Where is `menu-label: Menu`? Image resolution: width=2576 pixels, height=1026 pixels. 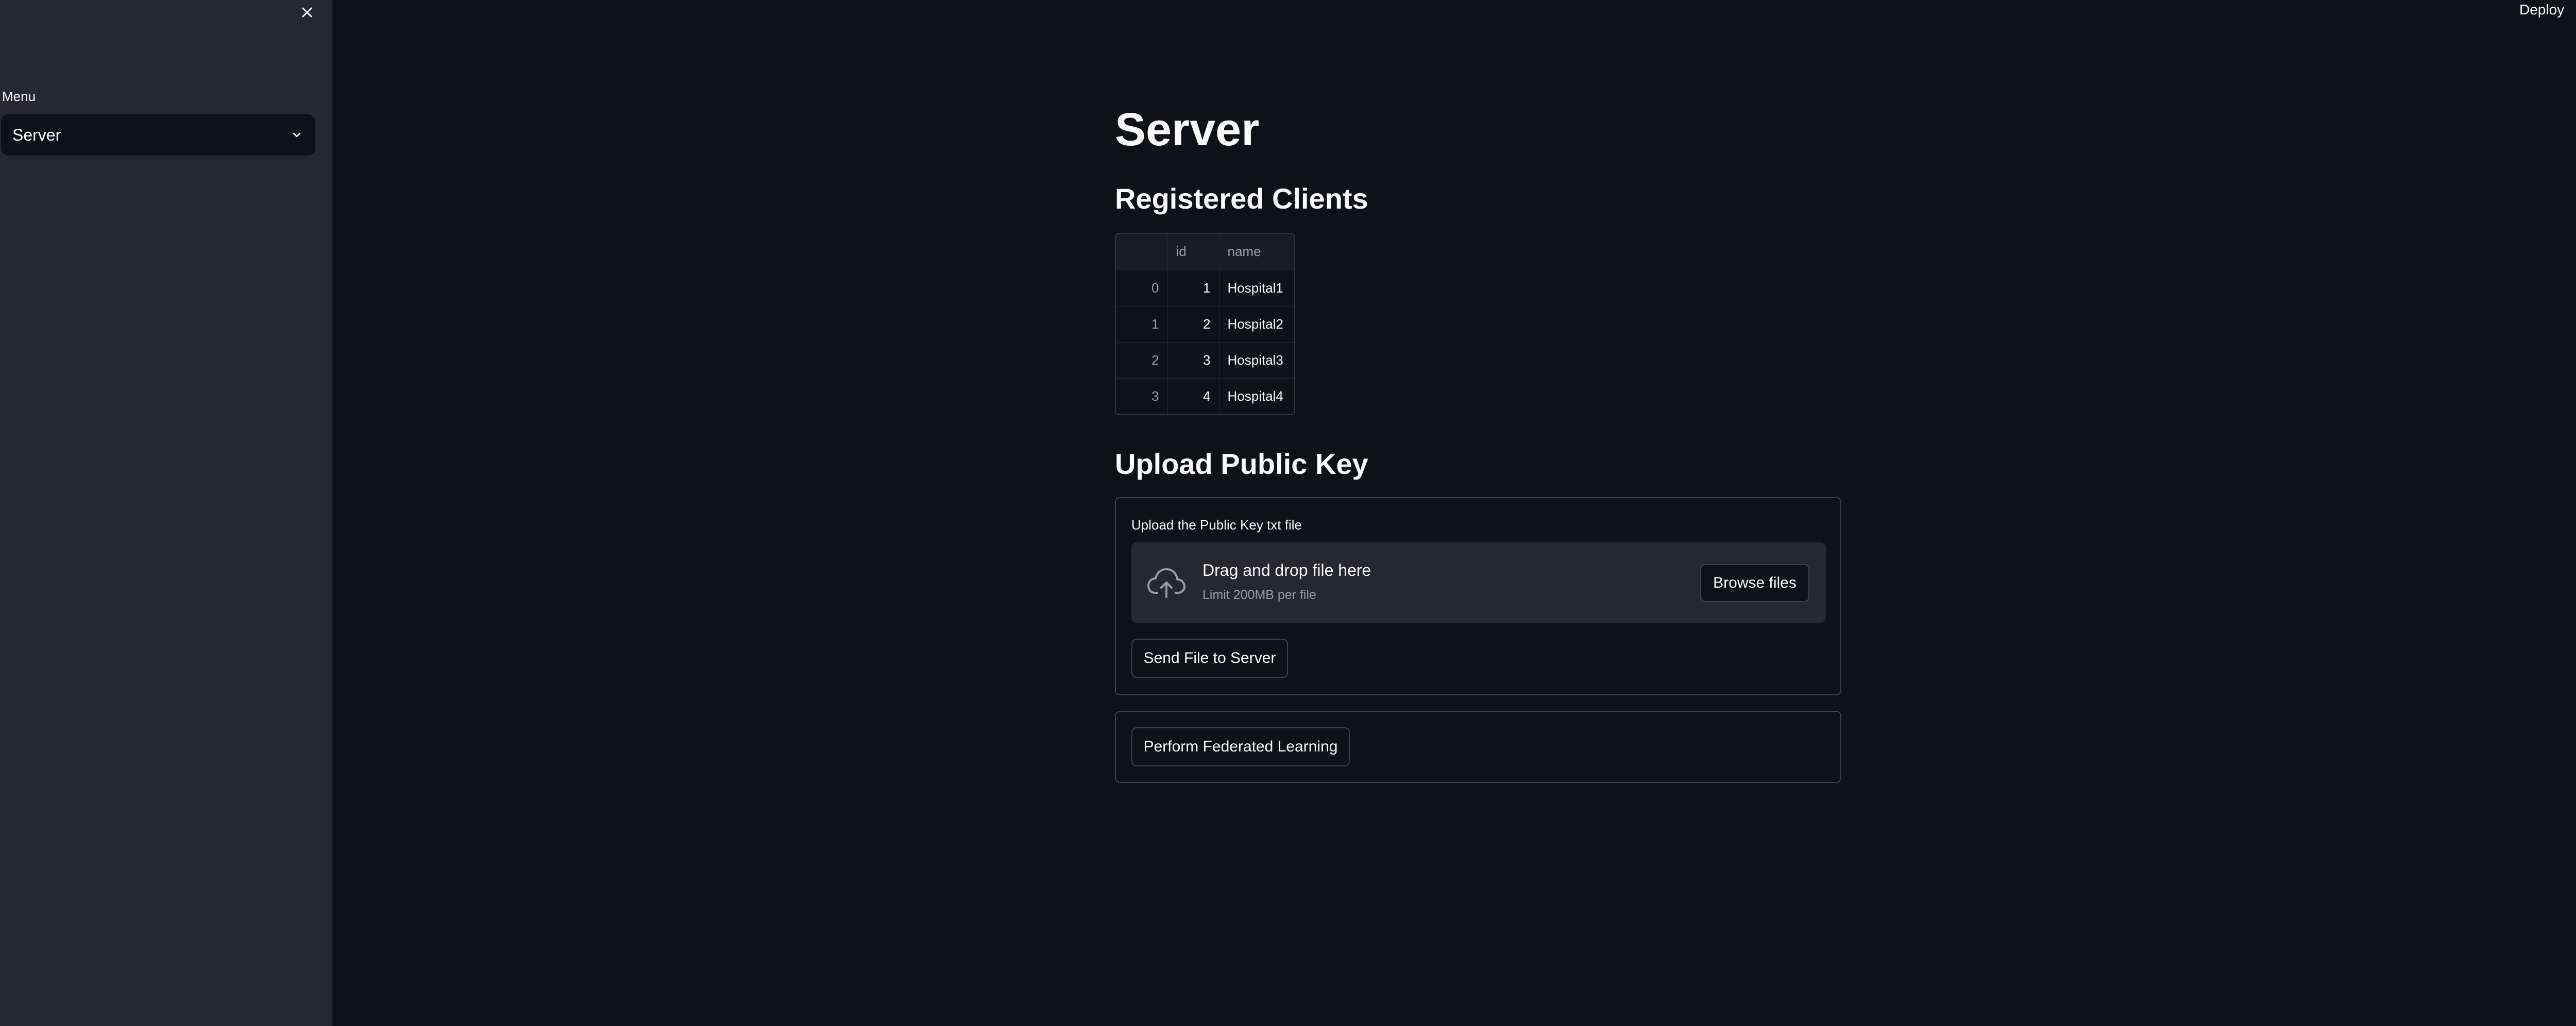 menu-label: Menu is located at coordinates (19, 96).